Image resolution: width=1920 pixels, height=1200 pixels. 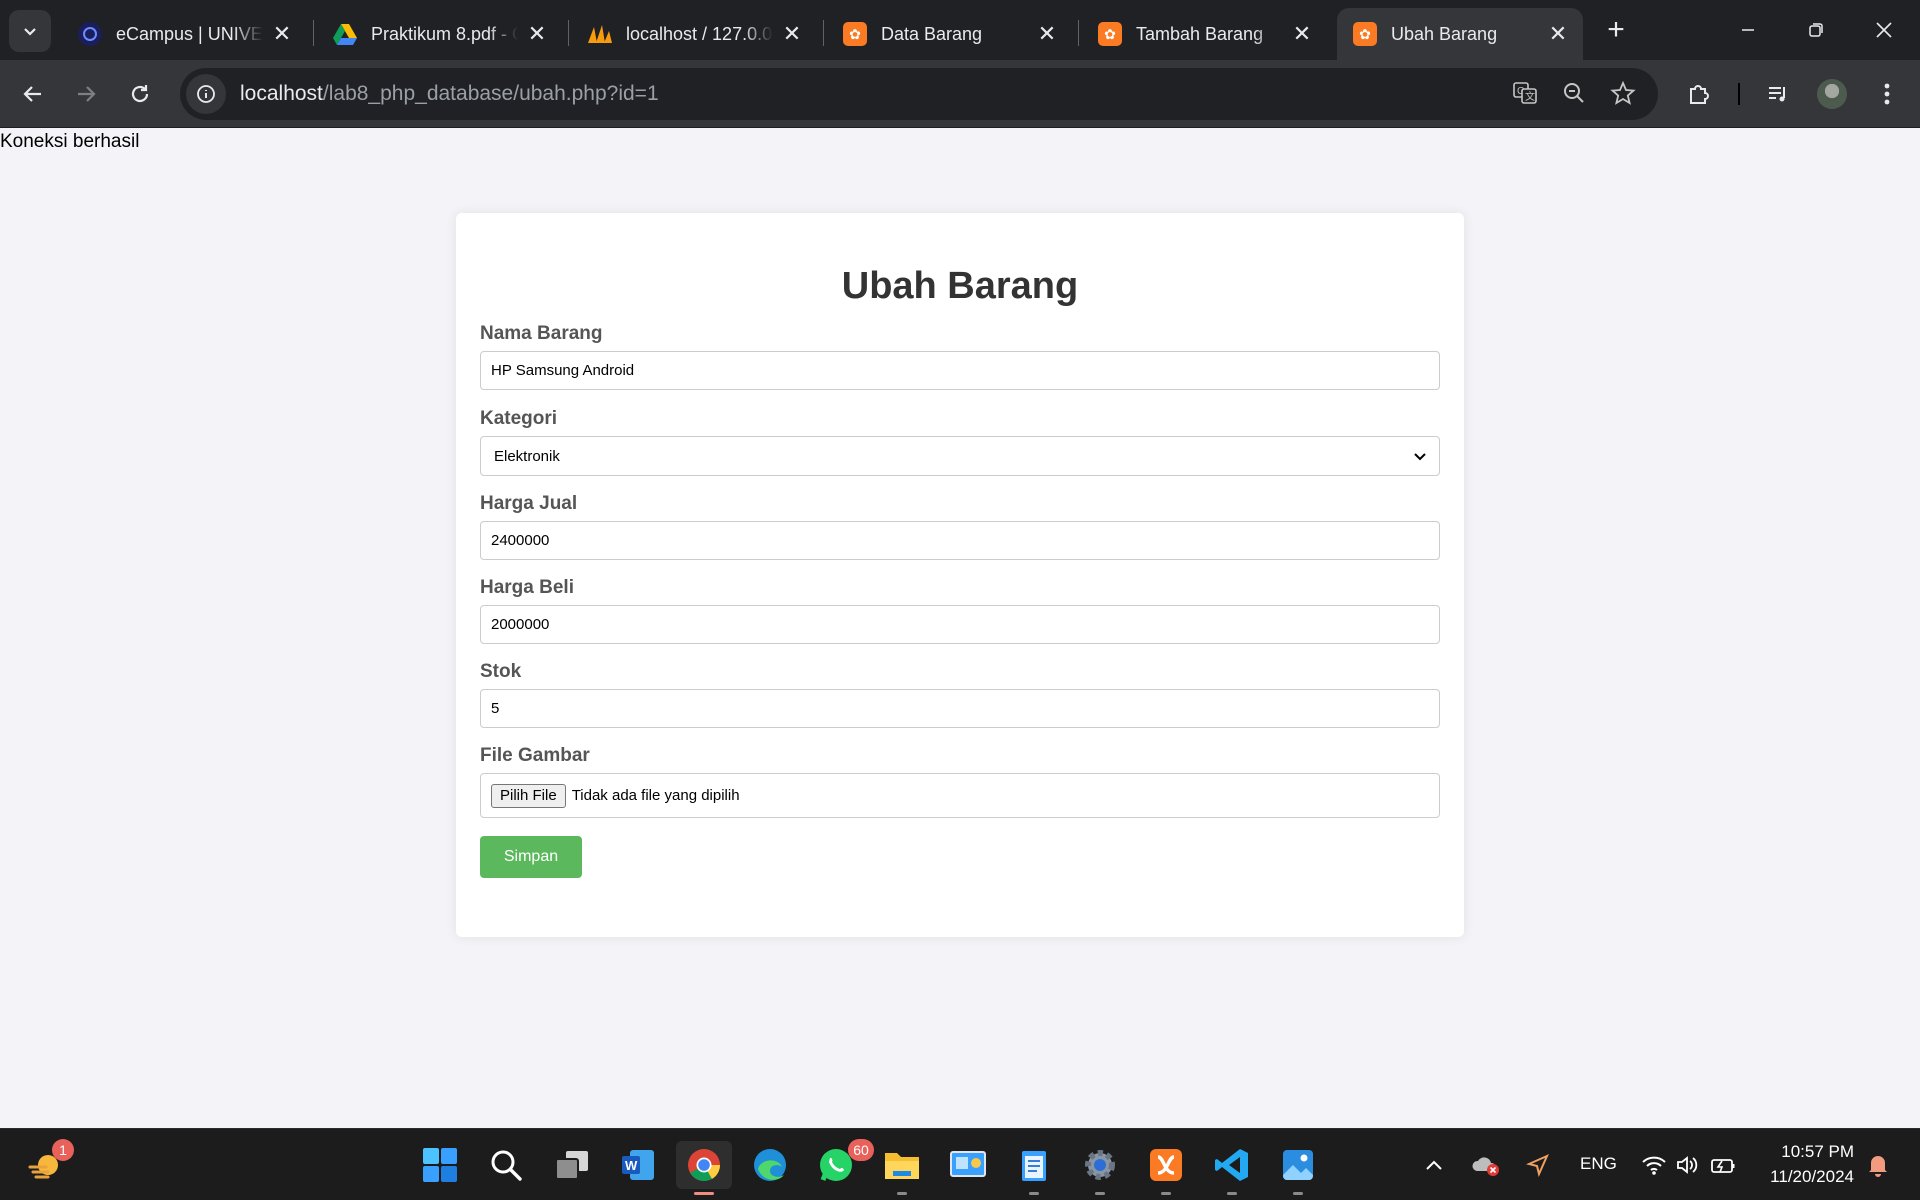 What do you see at coordinates (1878, 1165) in the screenshot?
I see `notifications-button` at bounding box center [1878, 1165].